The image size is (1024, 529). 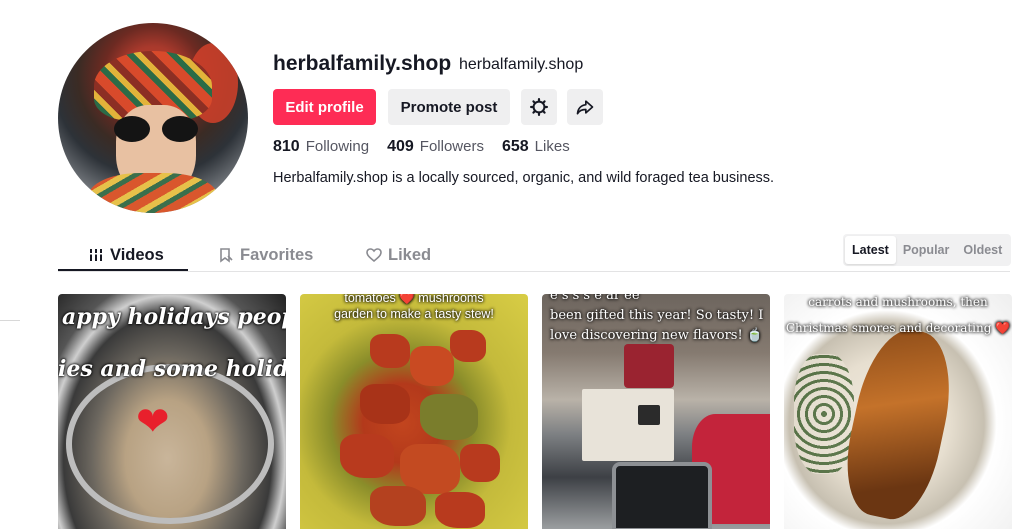 I want to click on grid-bars-icon, so click(x=96, y=255).